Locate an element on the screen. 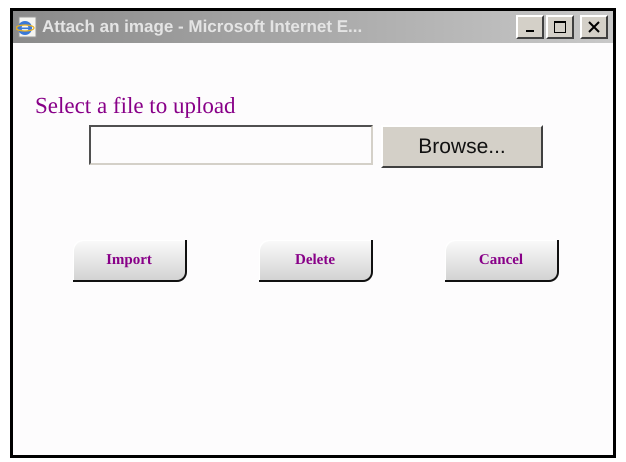 This screenshot has height=462, width=626. action-button: Cancel is located at coordinates (502, 261).